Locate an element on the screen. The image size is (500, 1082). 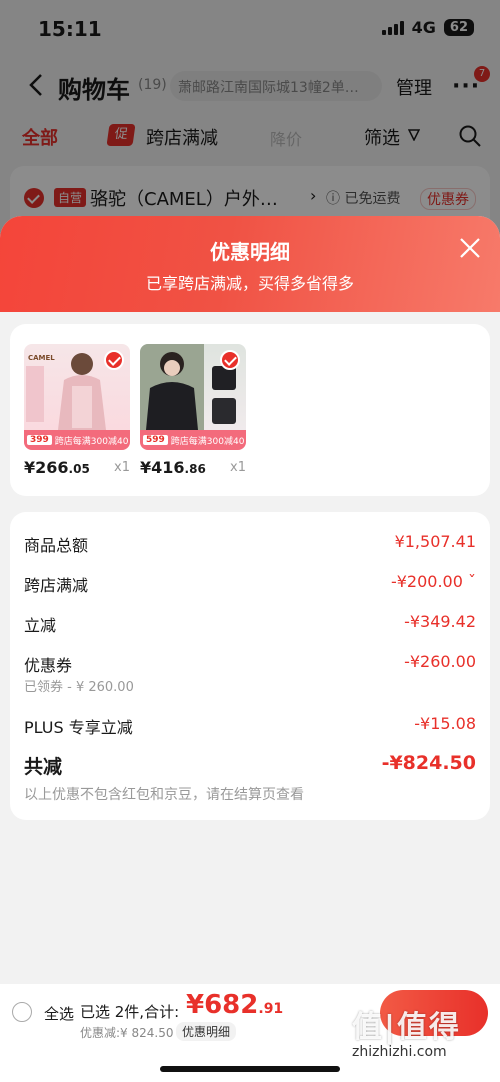
brand-label: CAMEL is located at coordinates (41, 358).